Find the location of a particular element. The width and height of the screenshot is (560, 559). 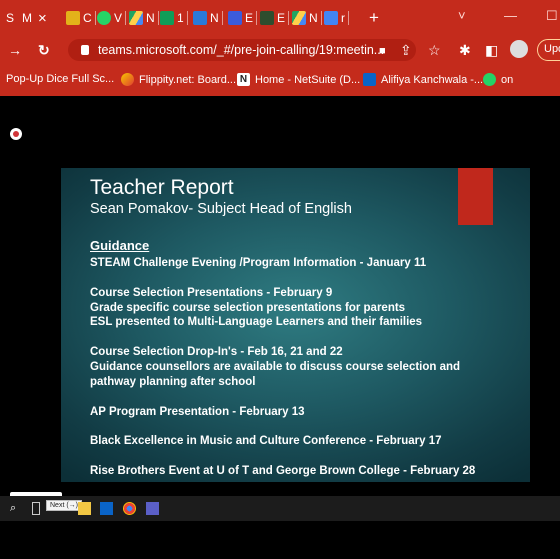

tab-search-chevron-icon: ˅ is located at coordinates (462, 15).